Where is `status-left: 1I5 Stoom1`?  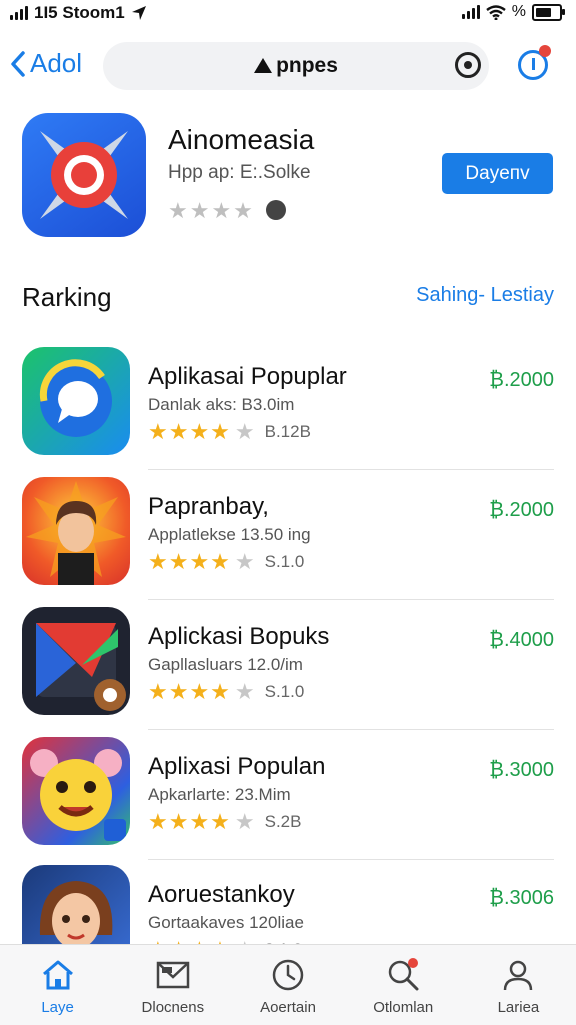 status-left: 1I5 Stoom1 is located at coordinates (78, 13).